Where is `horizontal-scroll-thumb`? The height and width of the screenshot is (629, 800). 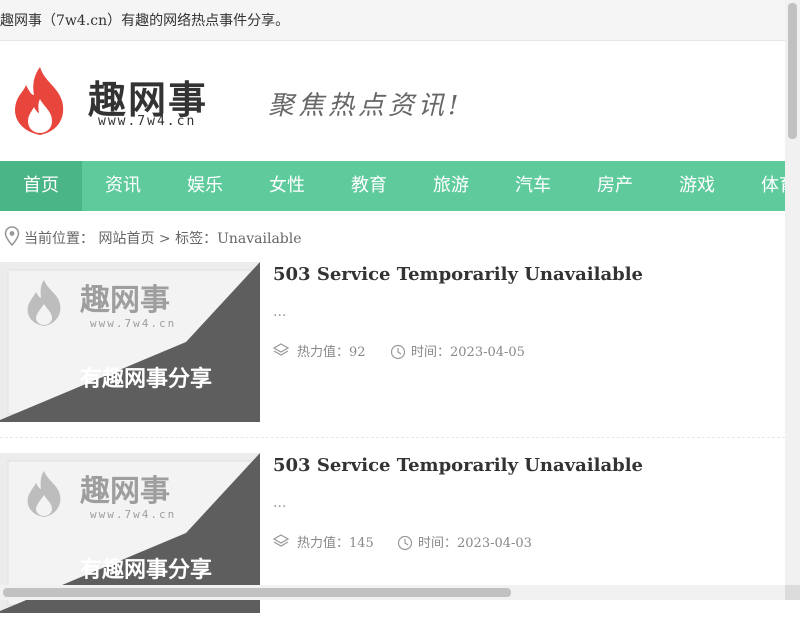 horizontal-scroll-thumb is located at coordinates (257, 592).